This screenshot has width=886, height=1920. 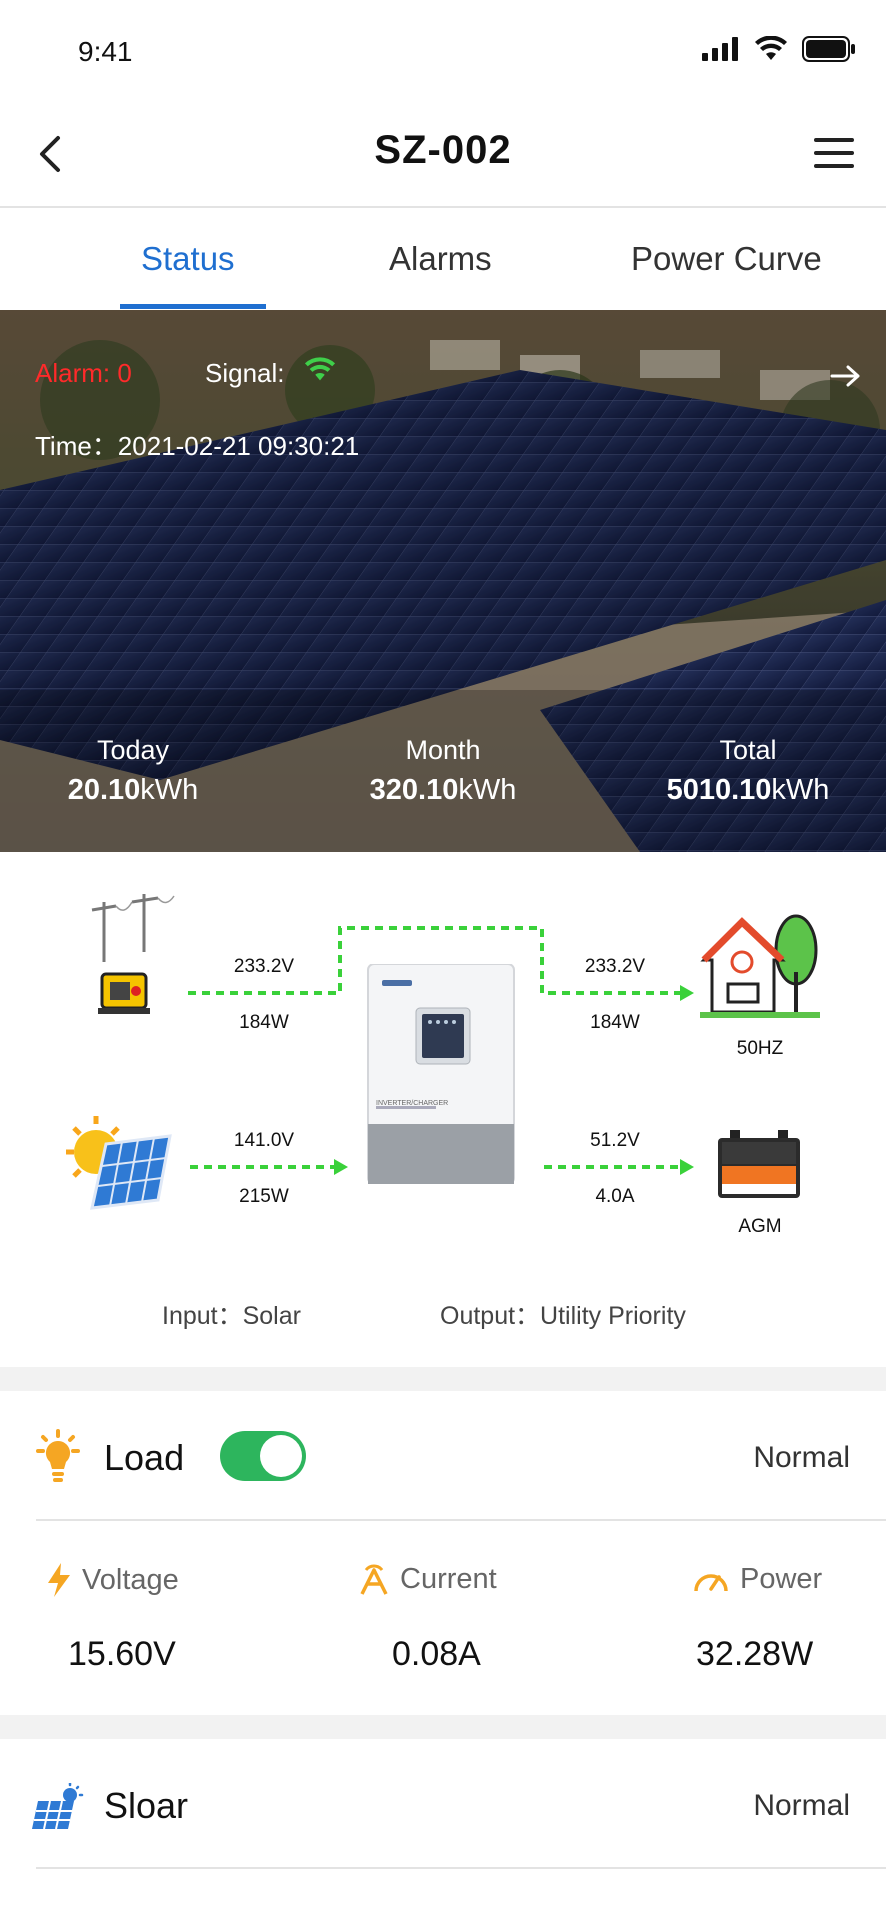 What do you see at coordinates (436, 1654) in the screenshot?
I see `current-value: 0.08A` at bounding box center [436, 1654].